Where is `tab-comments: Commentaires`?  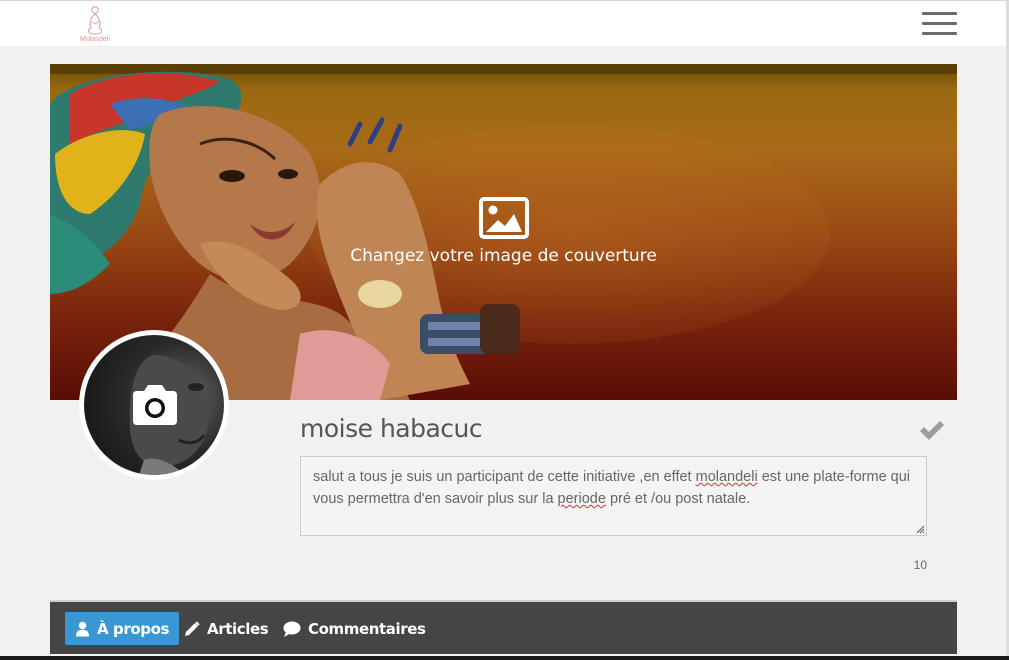
tab-comments: Commentaires is located at coordinates (354, 628).